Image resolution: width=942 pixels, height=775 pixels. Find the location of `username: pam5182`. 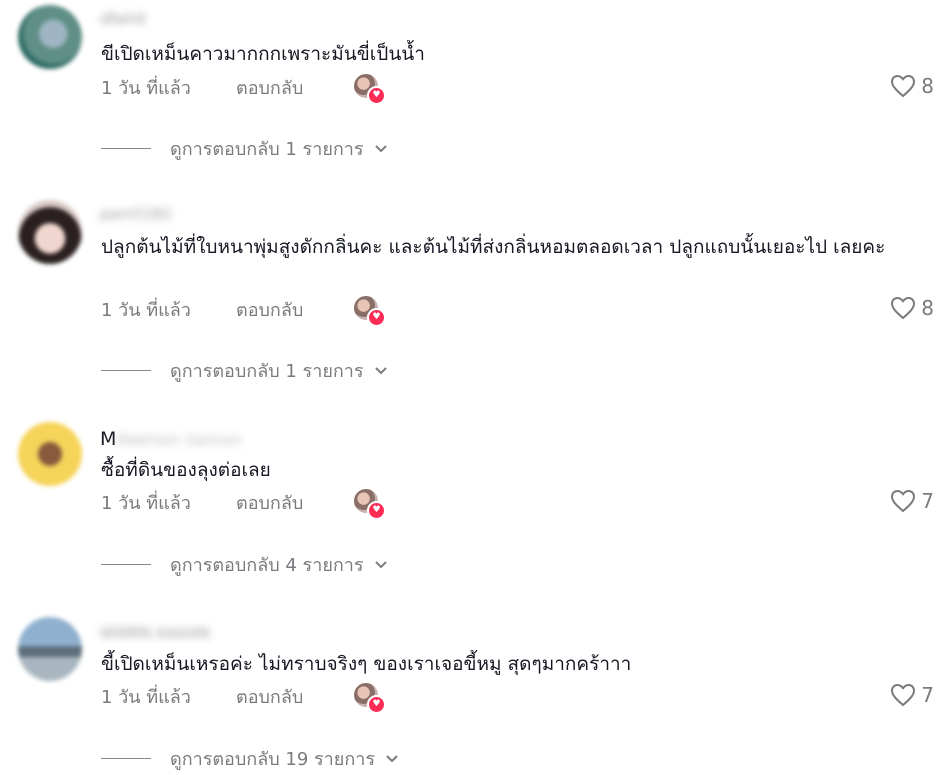

username: pam5182 is located at coordinates (136, 214).